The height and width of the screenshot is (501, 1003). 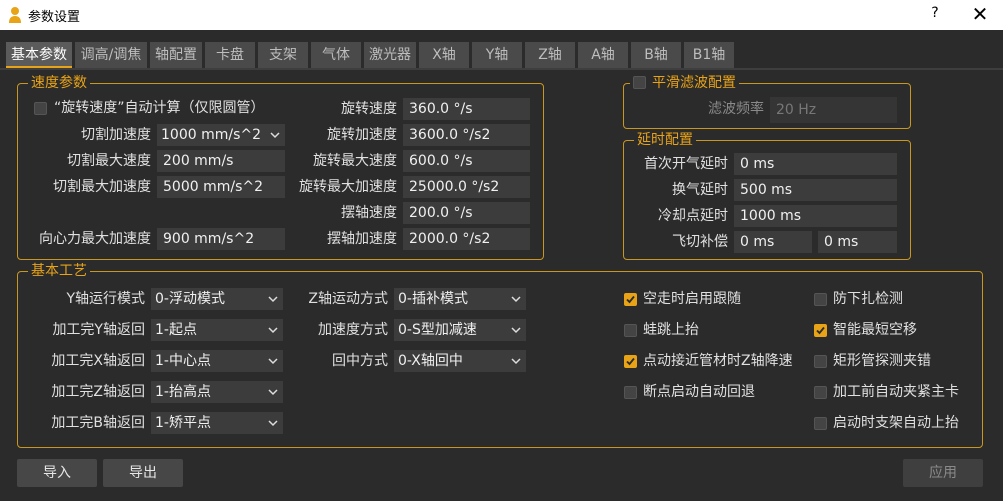 What do you see at coordinates (700, 242) in the screenshot?
I see `fly-cut-comp-label: 飞切补偿` at bounding box center [700, 242].